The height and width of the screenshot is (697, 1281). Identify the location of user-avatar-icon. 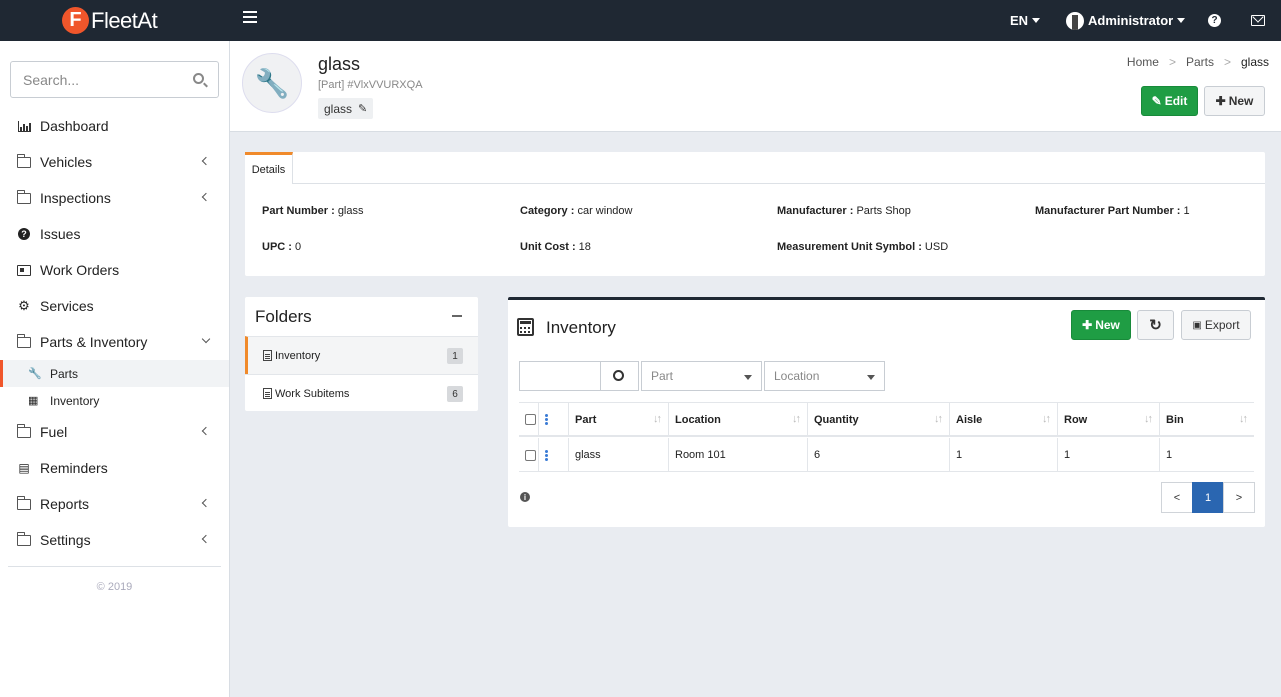
(1075, 20).